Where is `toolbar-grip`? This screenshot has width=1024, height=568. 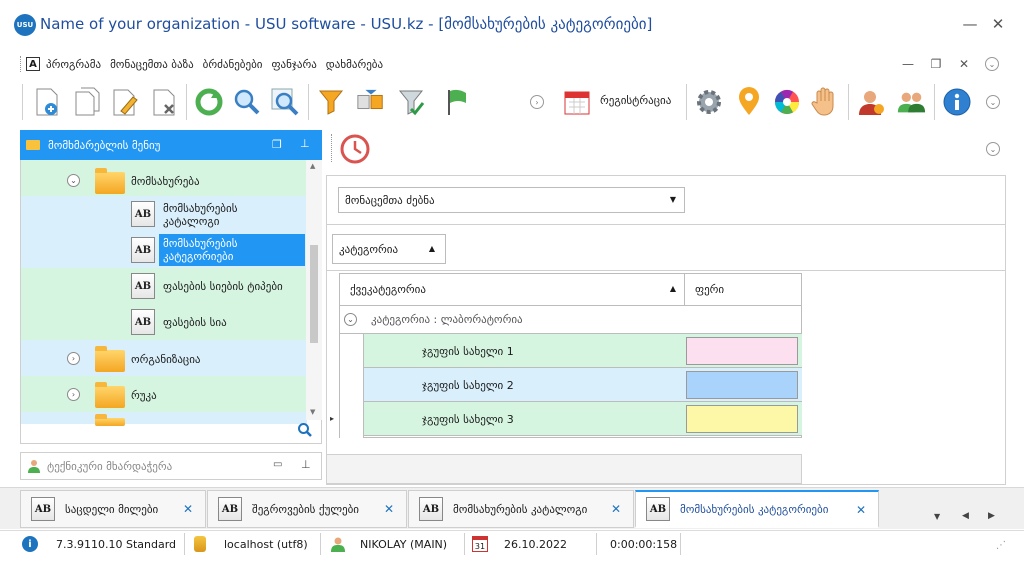
toolbar-grip is located at coordinates (22, 102).